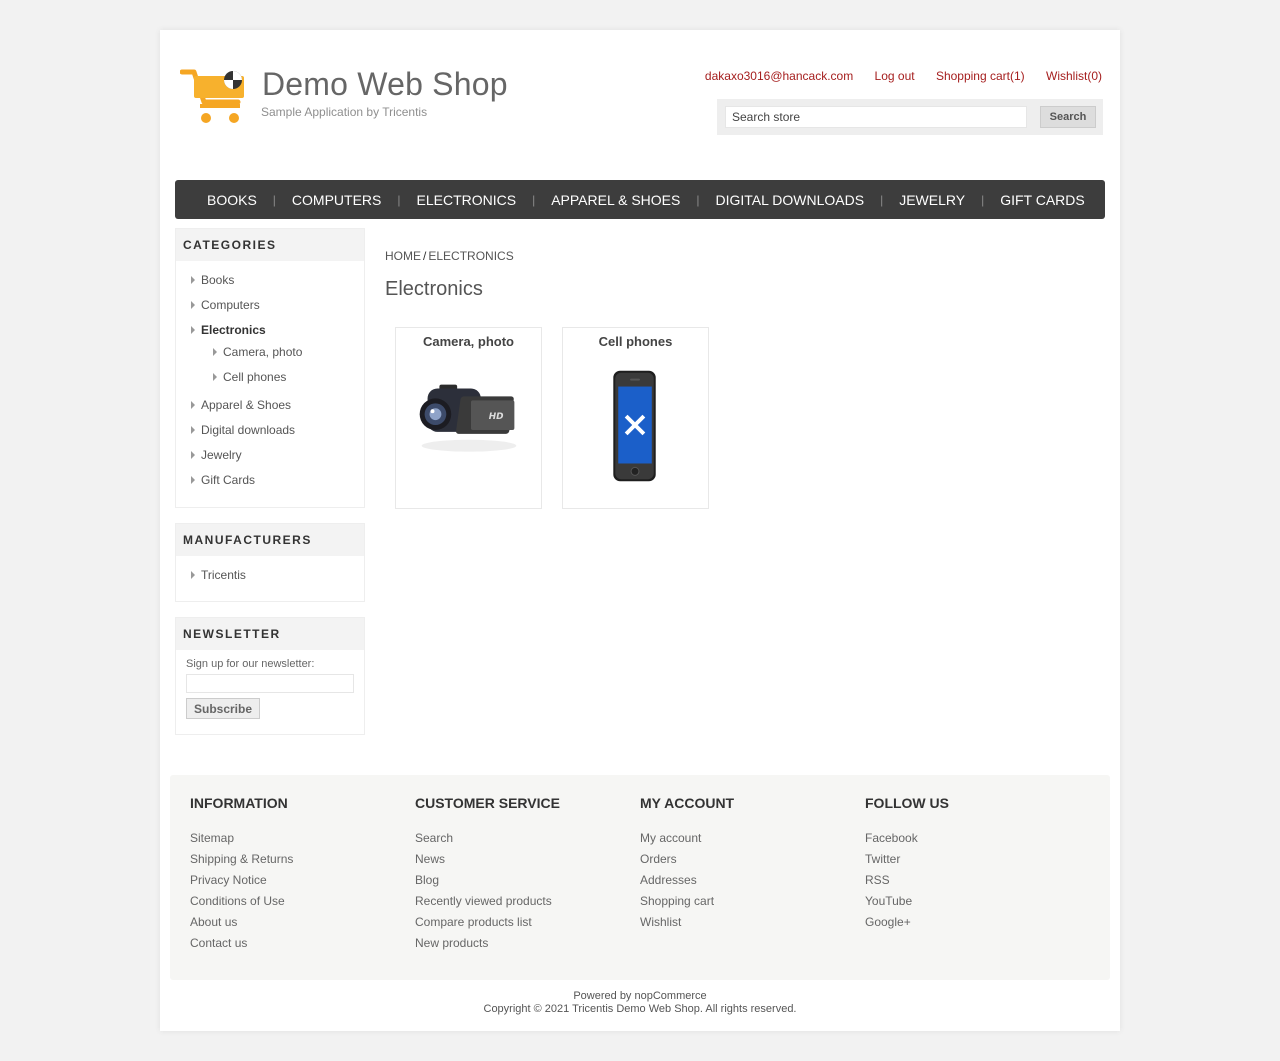  Describe the element at coordinates (790, 200) in the screenshot. I see `menu-item-digital-downloads: DIGITAL DOWNLOADS` at that location.